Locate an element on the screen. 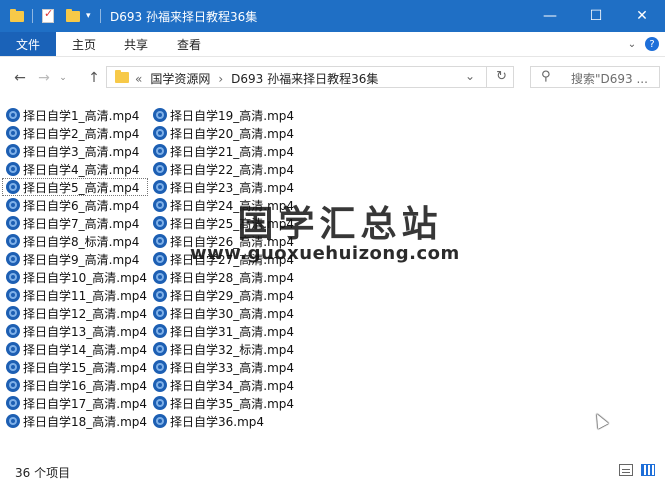 Image resolution: width=665 pixels, height=484 pixels. tab-view: 查看 is located at coordinates (189, 44).